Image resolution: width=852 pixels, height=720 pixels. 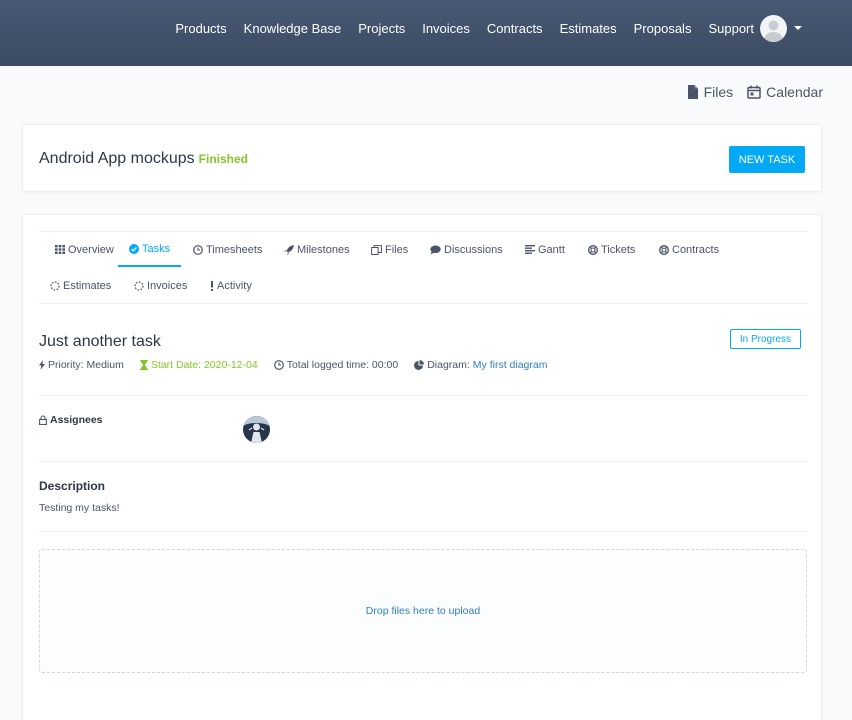 I want to click on tab-timesheets: Timesheets, so click(x=227, y=249).